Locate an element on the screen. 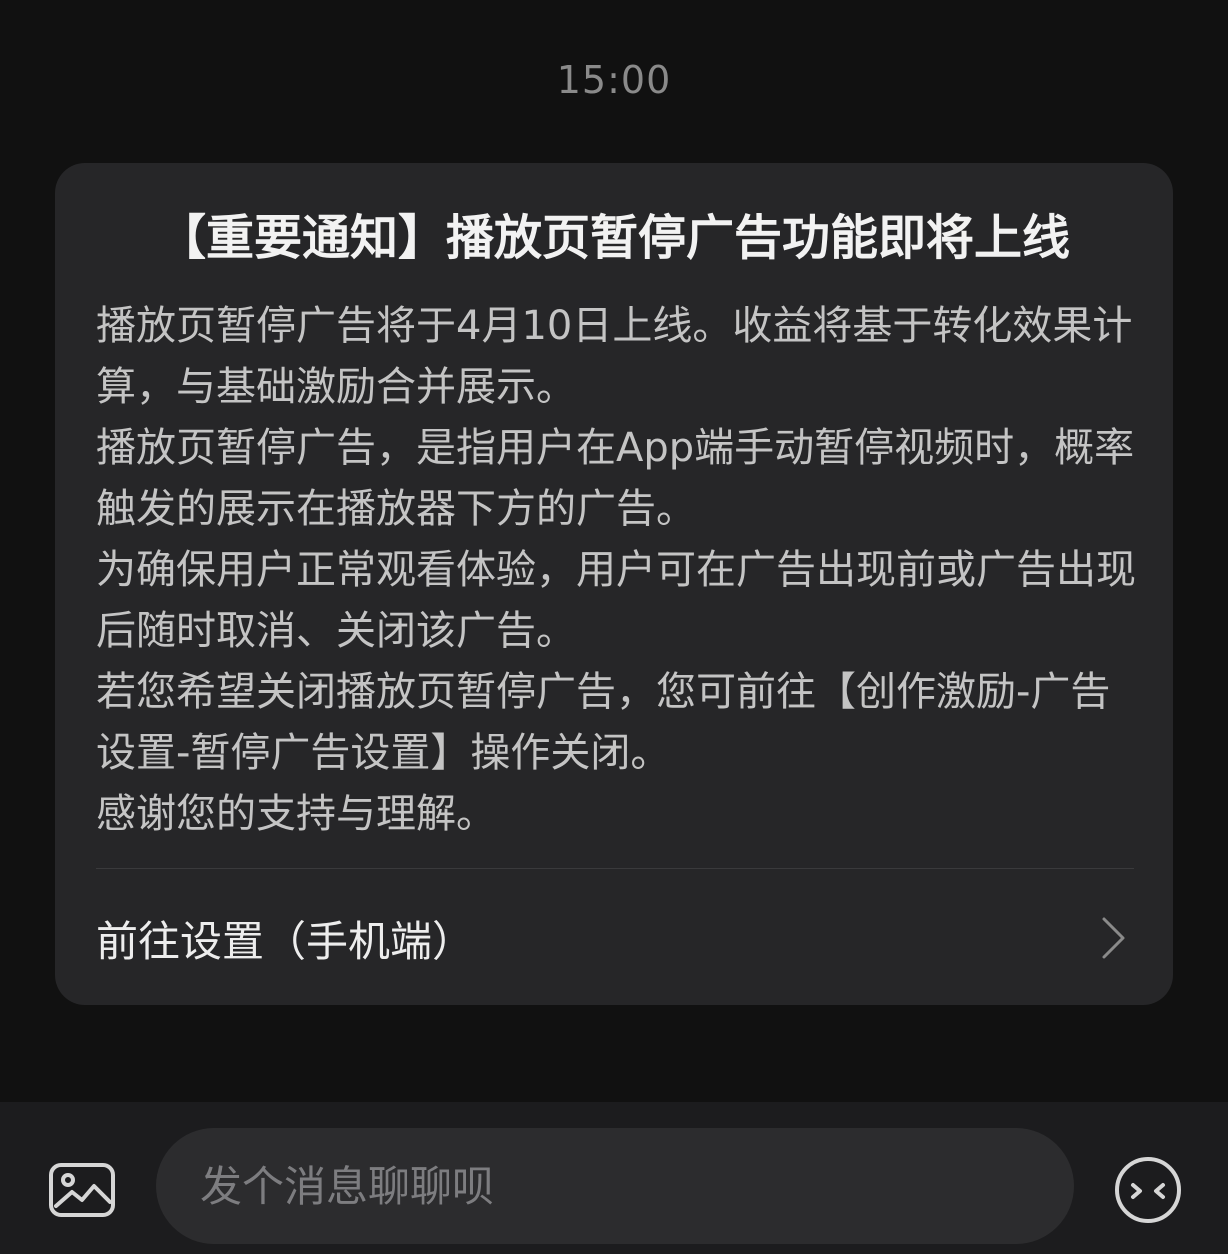 The width and height of the screenshot is (1228, 1254). chevron-right-icon is located at coordinates (1114, 938).